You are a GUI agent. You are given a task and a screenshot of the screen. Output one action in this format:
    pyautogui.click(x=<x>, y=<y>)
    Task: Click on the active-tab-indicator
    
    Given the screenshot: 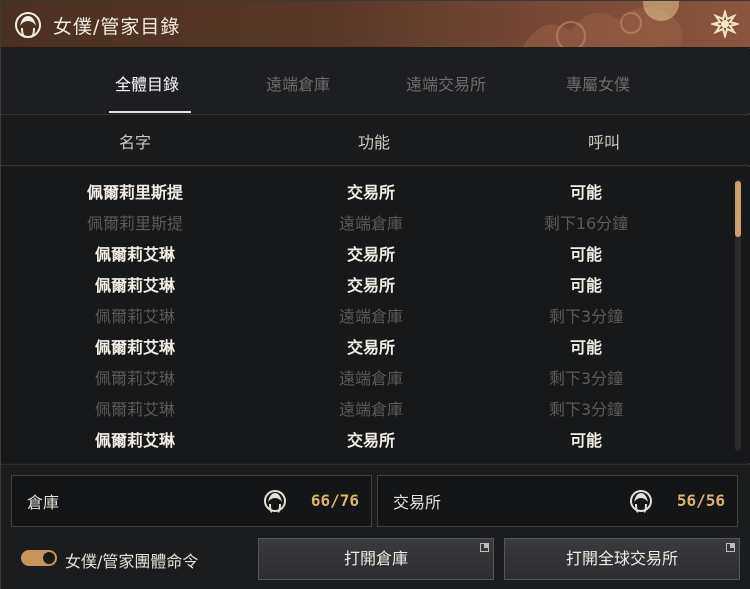 What is the action you would take?
    pyautogui.click(x=150, y=112)
    